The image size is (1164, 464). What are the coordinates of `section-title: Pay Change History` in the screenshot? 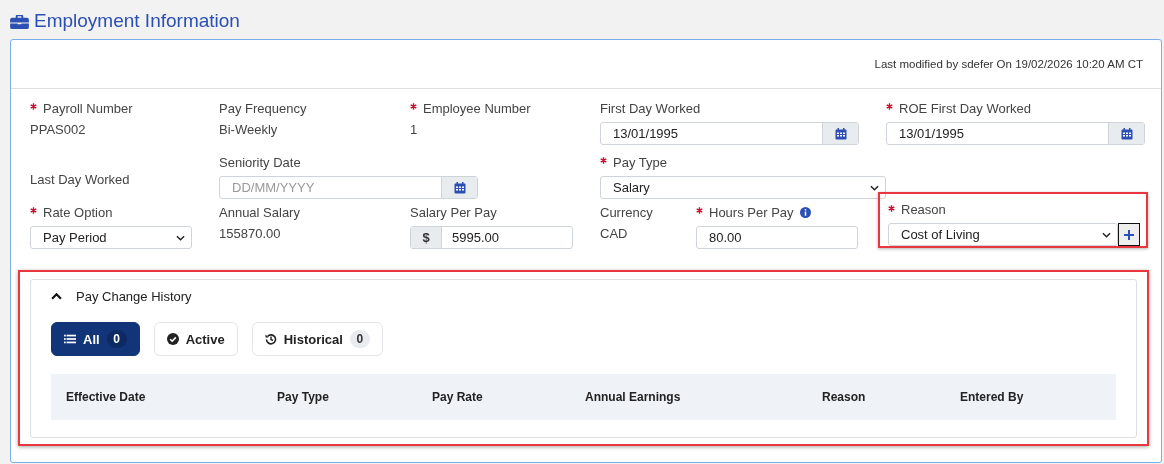 It's located at (134, 296).